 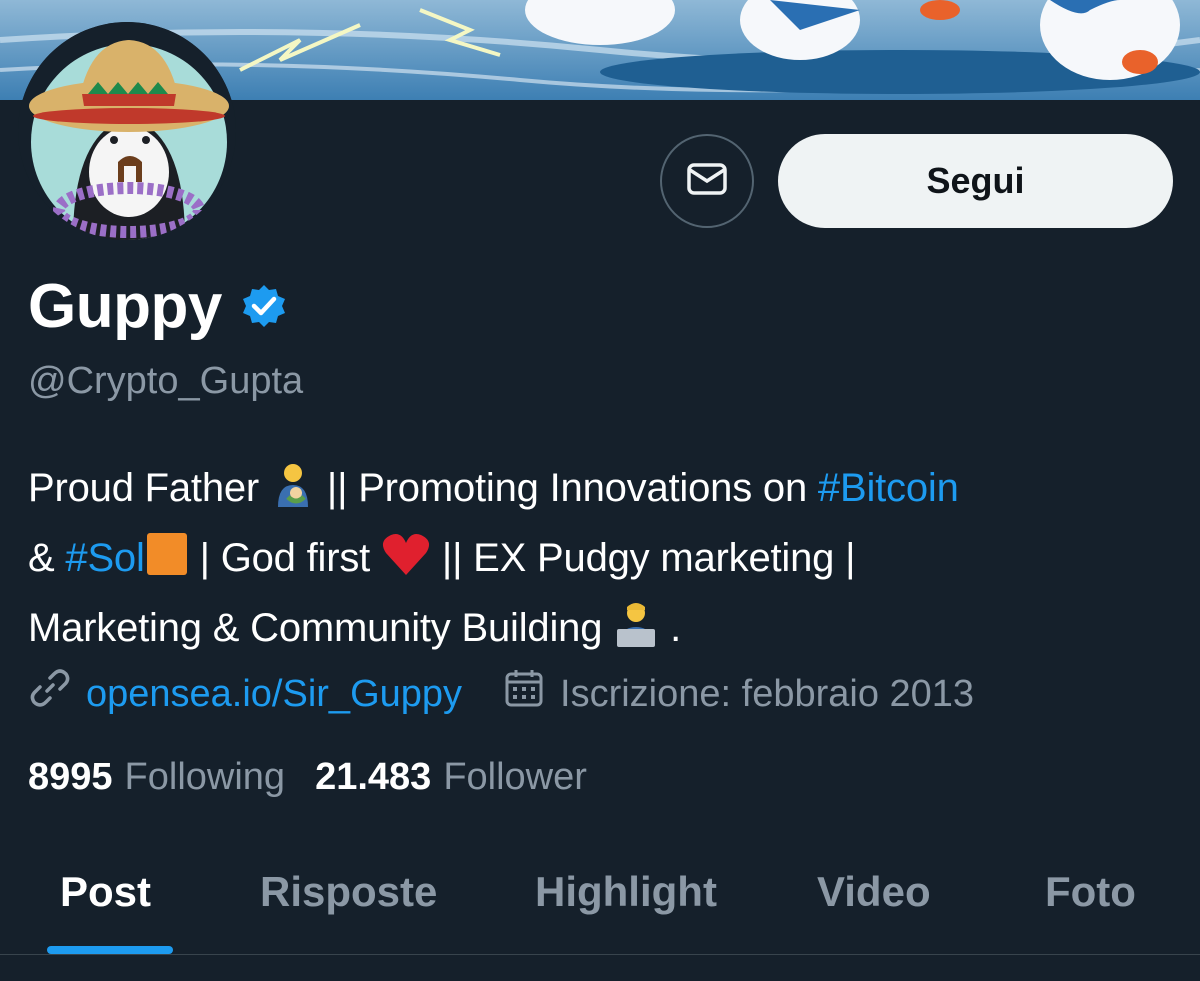 What do you see at coordinates (524, 693) in the screenshot?
I see `calendar-icon` at bounding box center [524, 693].